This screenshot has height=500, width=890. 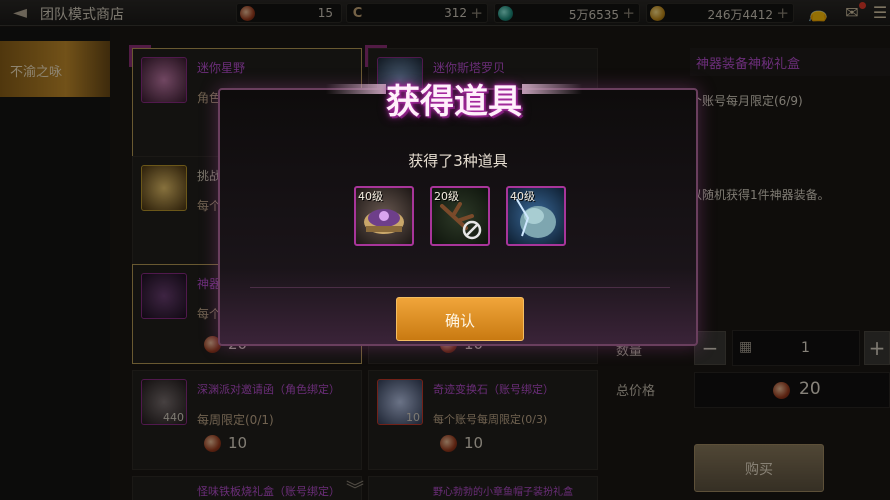 I want to click on modal-title: 获得道具, so click(x=454, y=102).